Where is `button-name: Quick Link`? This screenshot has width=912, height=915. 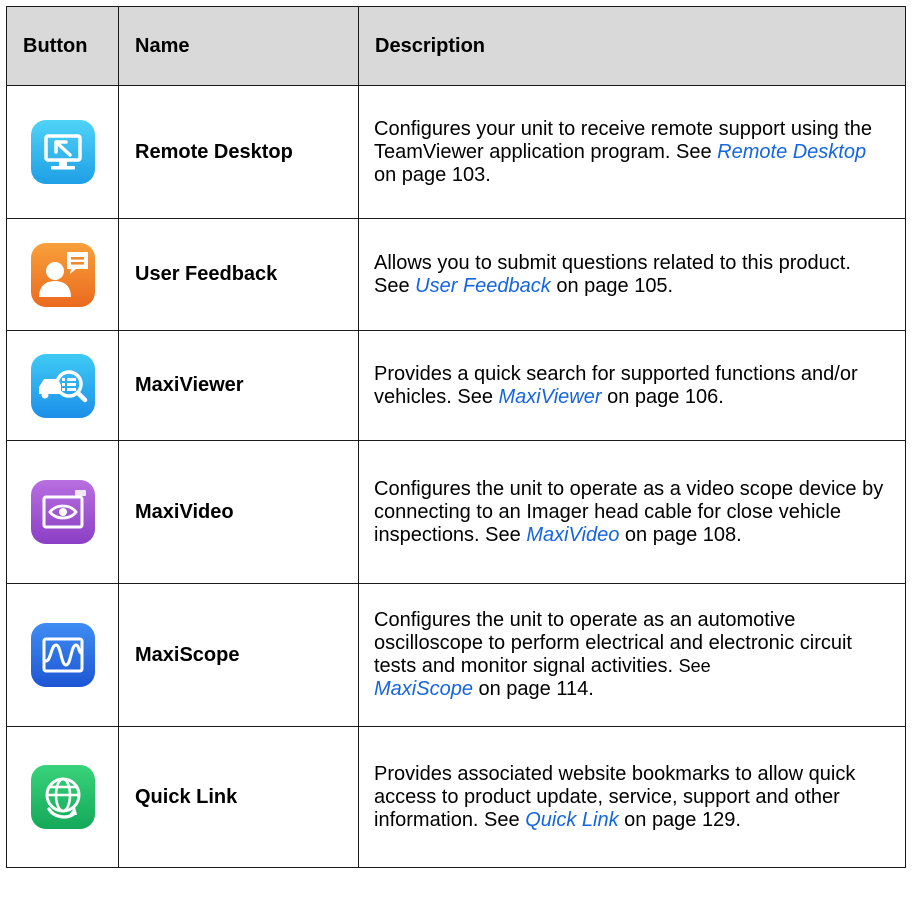 button-name: Quick Link is located at coordinates (238, 797).